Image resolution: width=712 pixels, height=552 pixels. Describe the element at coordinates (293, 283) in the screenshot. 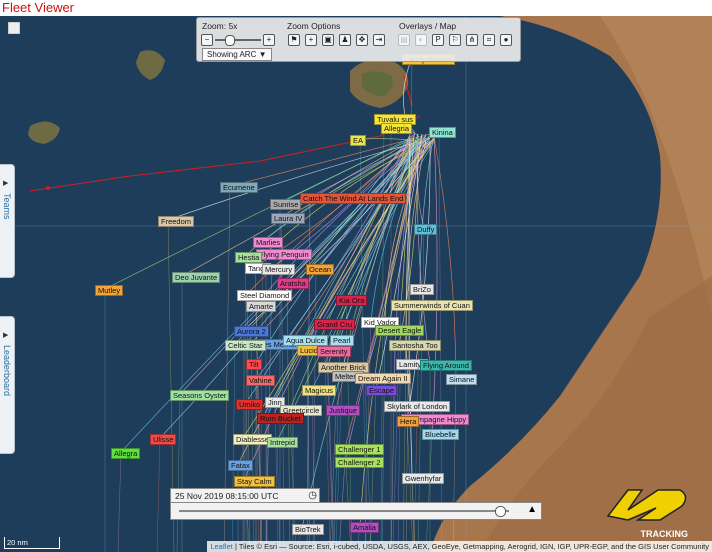

I see `boat-label: Aratsha` at that location.